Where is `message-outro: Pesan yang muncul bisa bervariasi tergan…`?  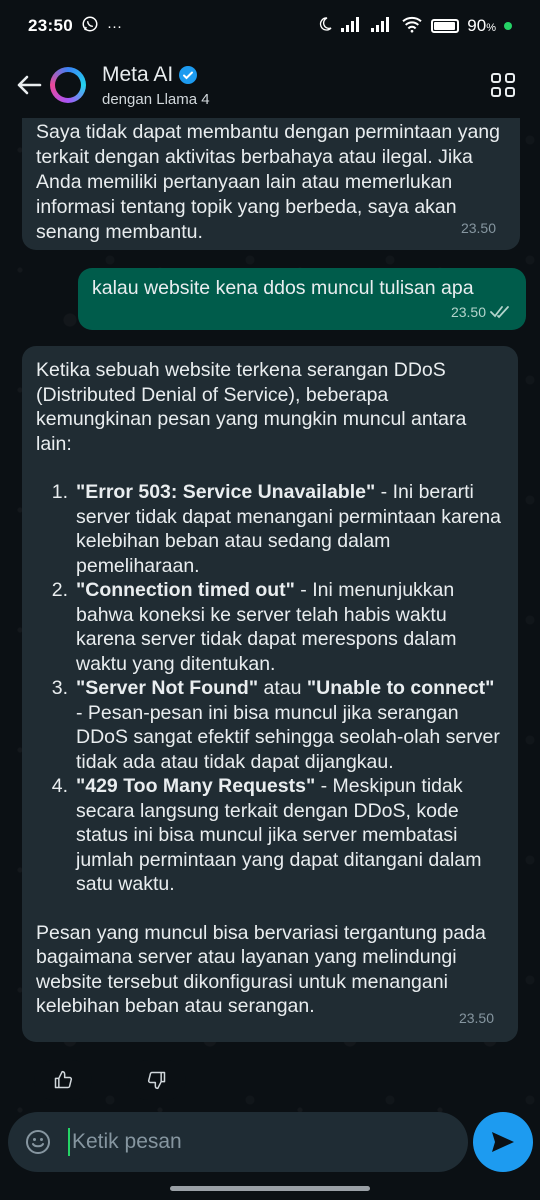 message-outro: Pesan yang muncul bisa bervariasi tergan… is located at coordinates (261, 969).